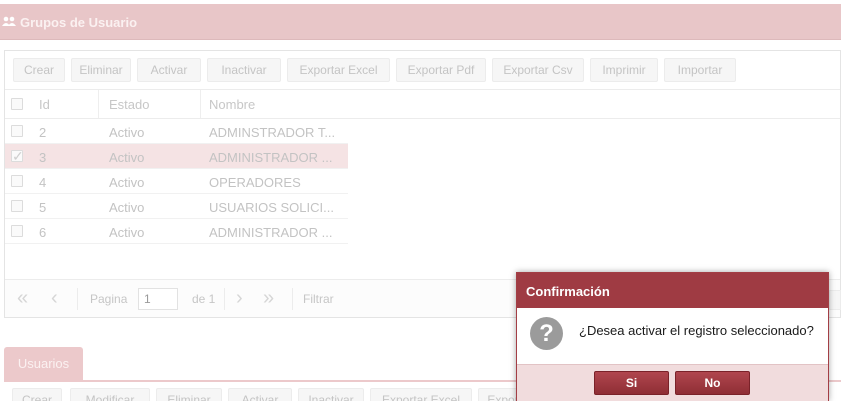  Describe the element at coordinates (441, 70) in the screenshot. I see `exportar-pdf-button: Exportar Pdf` at that location.